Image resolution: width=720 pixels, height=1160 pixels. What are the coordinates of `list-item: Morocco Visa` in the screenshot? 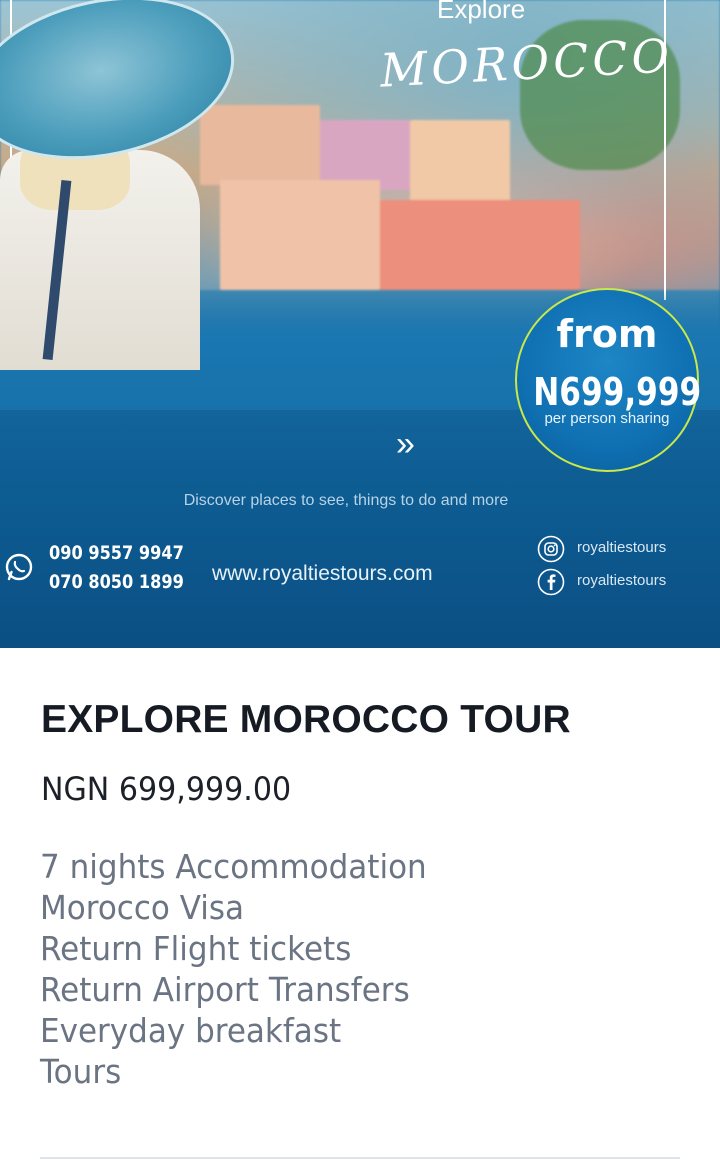 It's located at (142, 907).